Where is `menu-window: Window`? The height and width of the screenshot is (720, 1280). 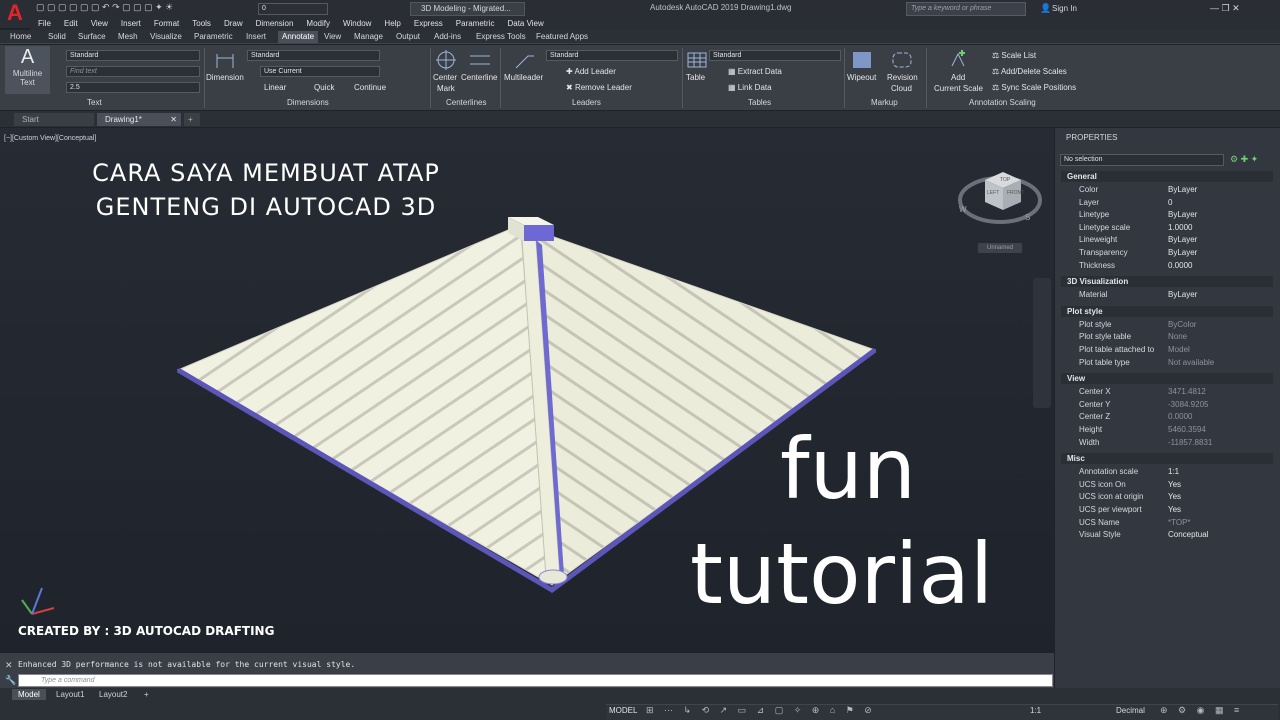
menu-window: Window is located at coordinates (357, 24).